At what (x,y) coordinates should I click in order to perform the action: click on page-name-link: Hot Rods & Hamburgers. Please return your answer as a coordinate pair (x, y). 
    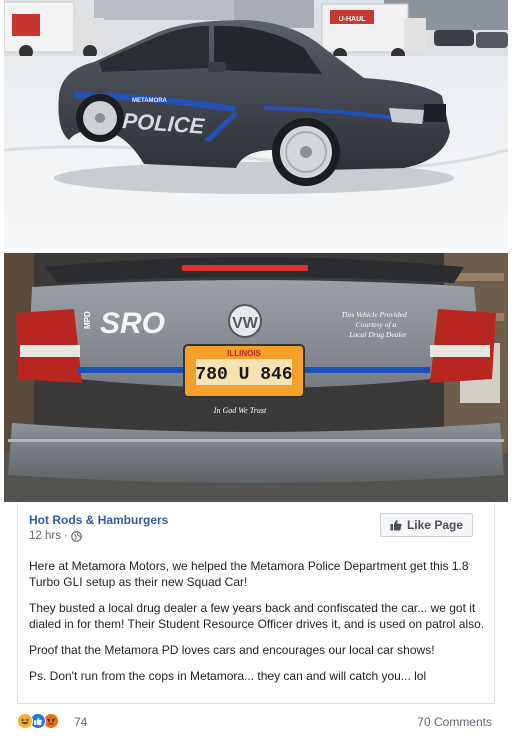
    Looking at the image, I should click on (98, 520).